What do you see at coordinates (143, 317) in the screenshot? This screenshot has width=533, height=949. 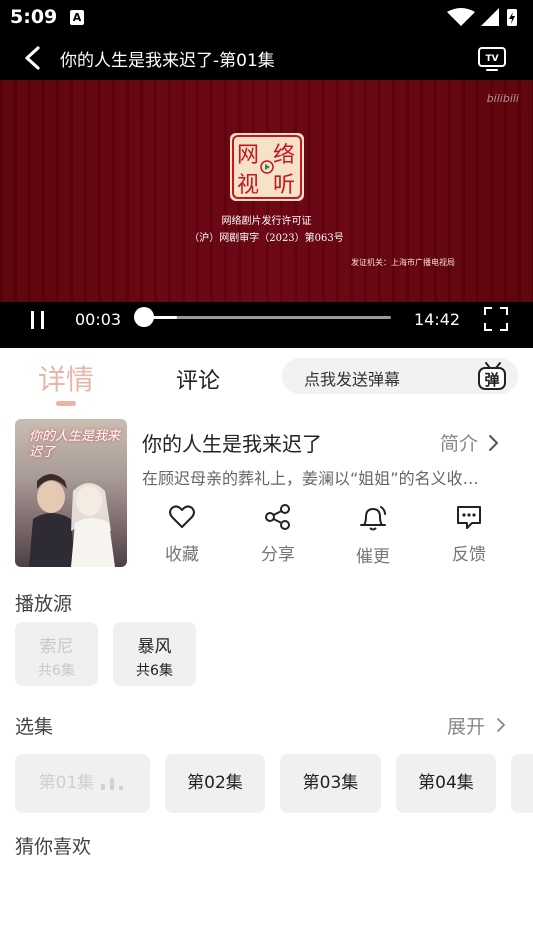 I see `progress-thumb` at bounding box center [143, 317].